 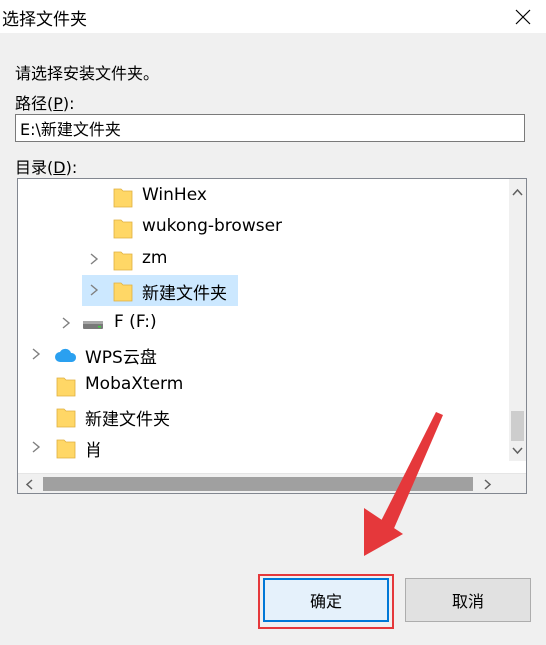 I want to click on close-button, so click(x=523, y=16).